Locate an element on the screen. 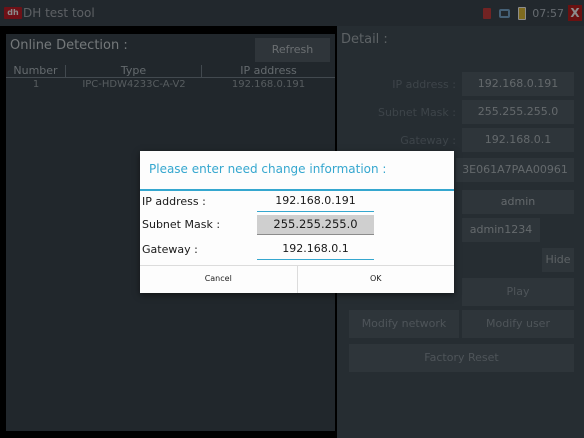  dialog-gateway-row: Gateway : 192.168.0.1 is located at coordinates (297, 250).